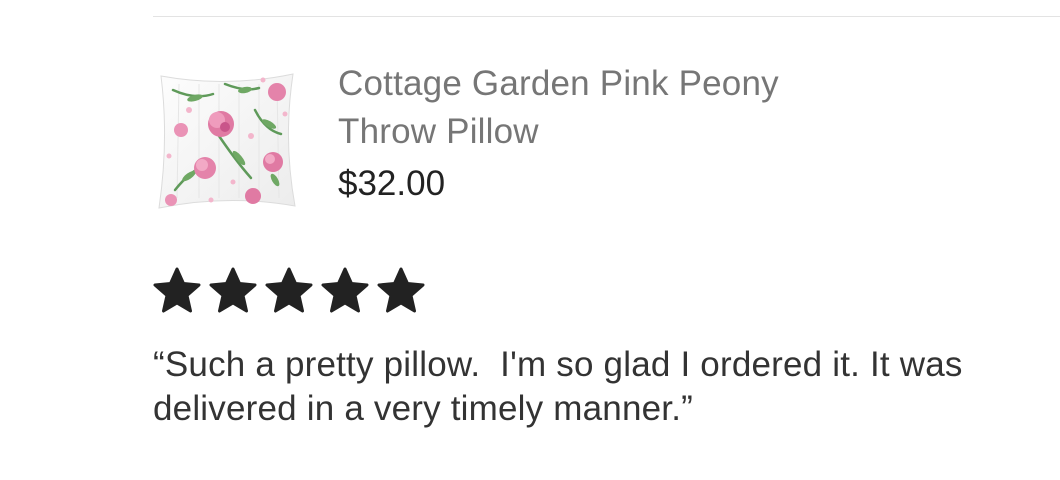 The width and height of the screenshot is (1060, 480). What do you see at coordinates (606, 16) in the screenshot?
I see `top-divider` at bounding box center [606, 16].